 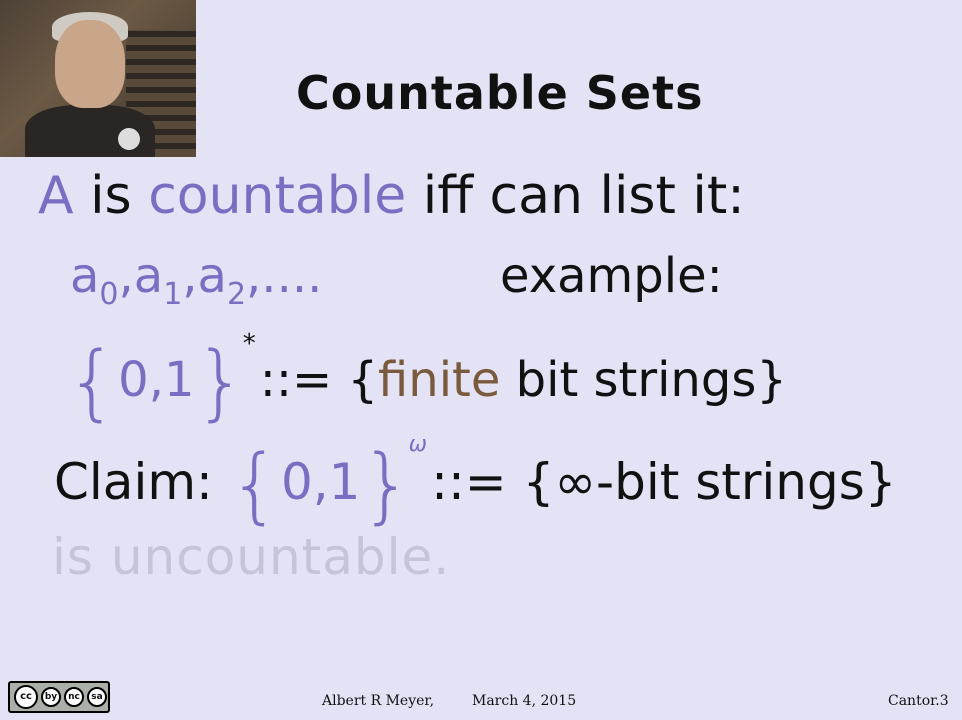 I want to click on footer-author: Albert R Meyer,, so click(x=378, y=701).